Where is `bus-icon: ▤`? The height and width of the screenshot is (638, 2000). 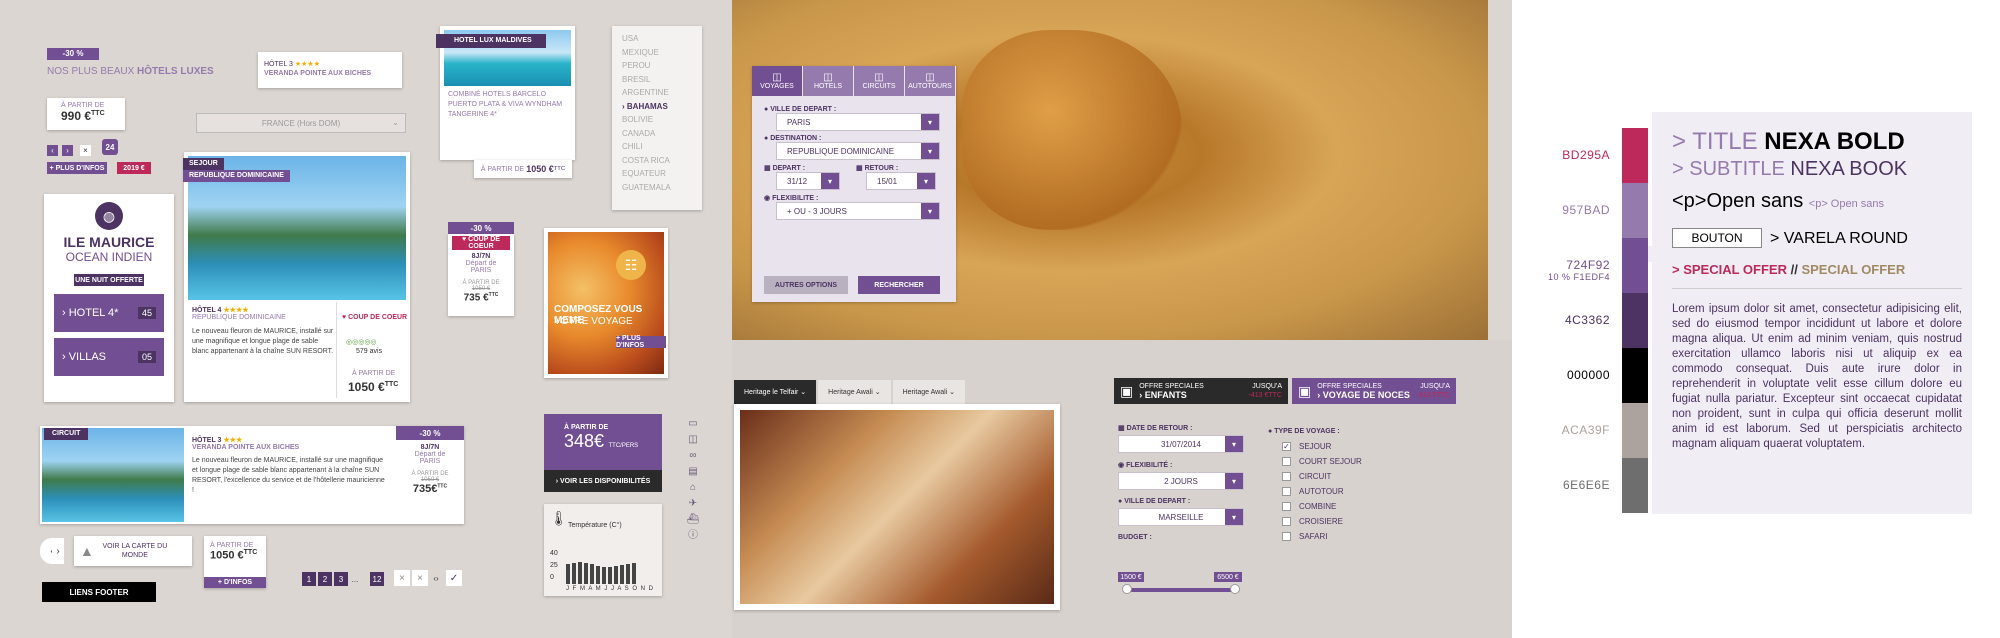
bus-icon: ▤ is located at coordinates (693, 472).